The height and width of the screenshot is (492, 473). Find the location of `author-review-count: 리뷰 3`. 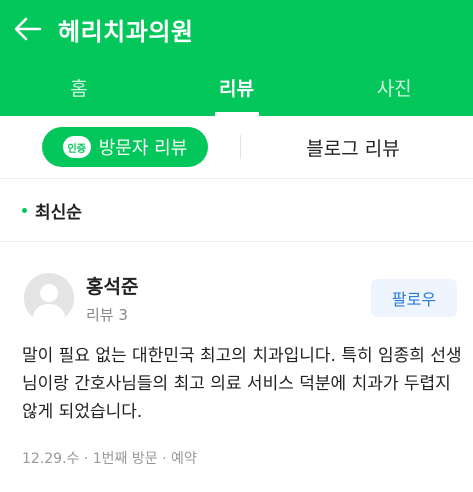

author-review-count: 리뷰 3 is located at coordinates (107, 315).